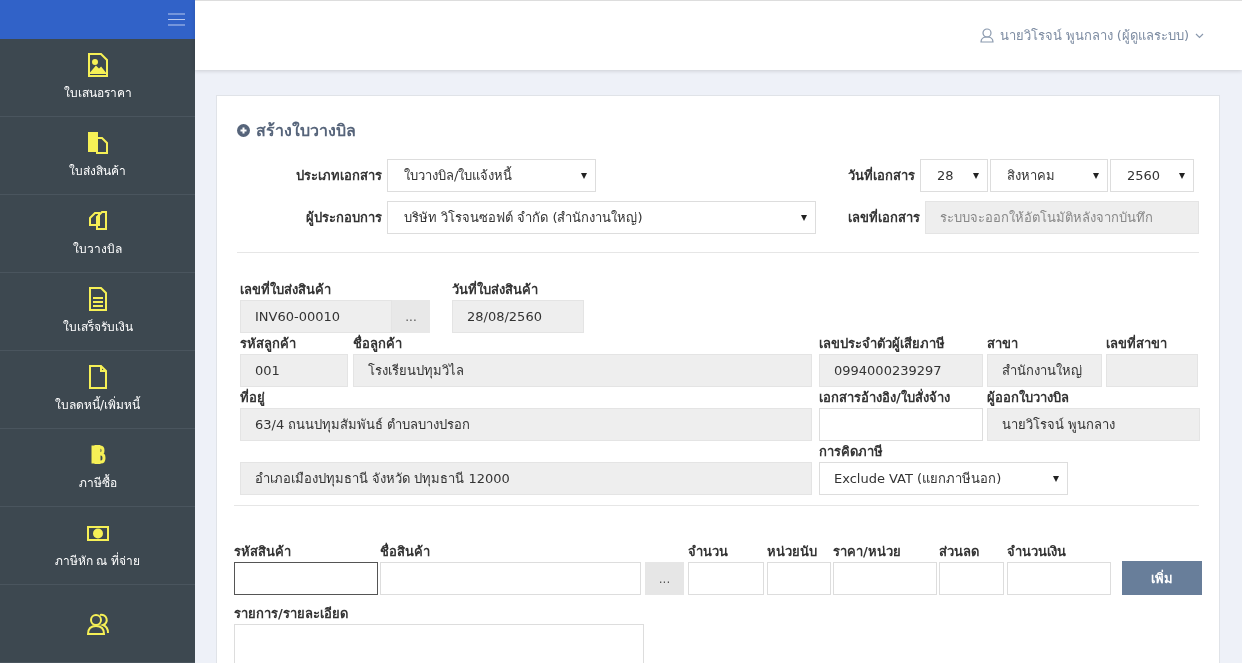  What do you see at coordinates (176, 19) in the screenshot?
I see `menu-icon` at bounding box center [176, 19].